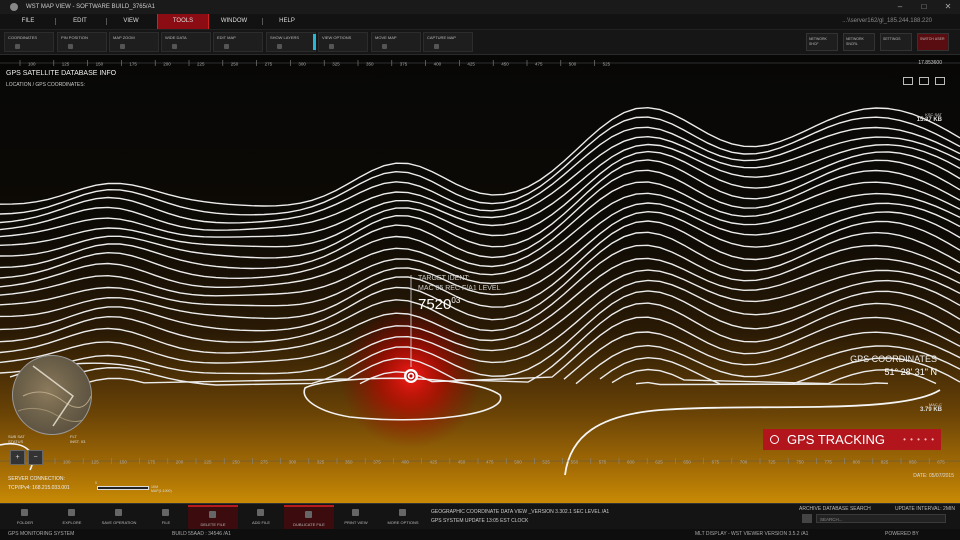  I want to click on bottom-ruler-label: 550, so click(575, 462).